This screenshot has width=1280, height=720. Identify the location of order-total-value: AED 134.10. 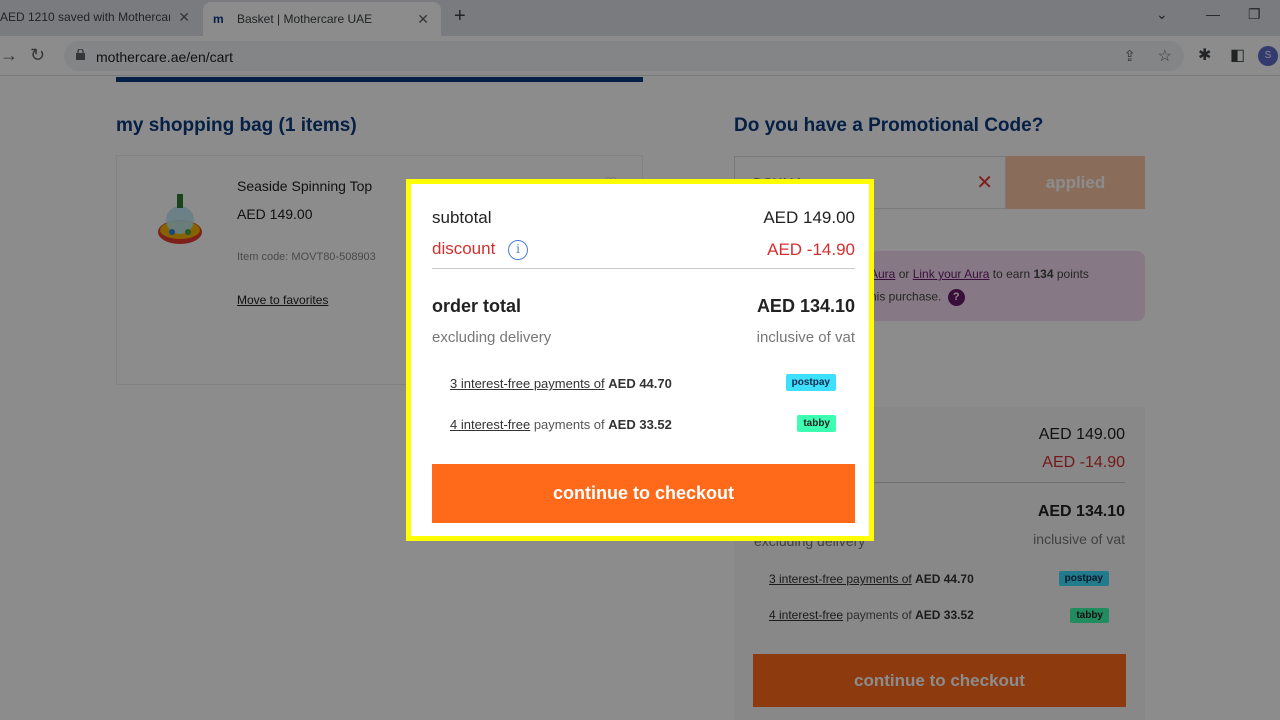
(805, 306).